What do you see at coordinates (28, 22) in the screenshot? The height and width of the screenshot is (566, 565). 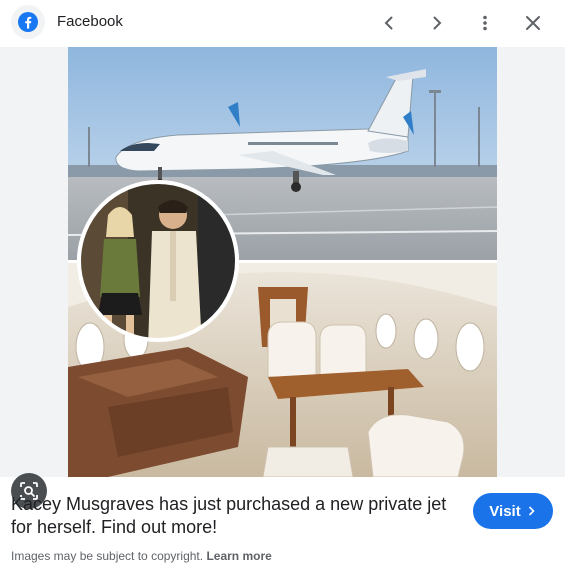 I see `facebook-logo-icon` at bounding box center [28, 22].